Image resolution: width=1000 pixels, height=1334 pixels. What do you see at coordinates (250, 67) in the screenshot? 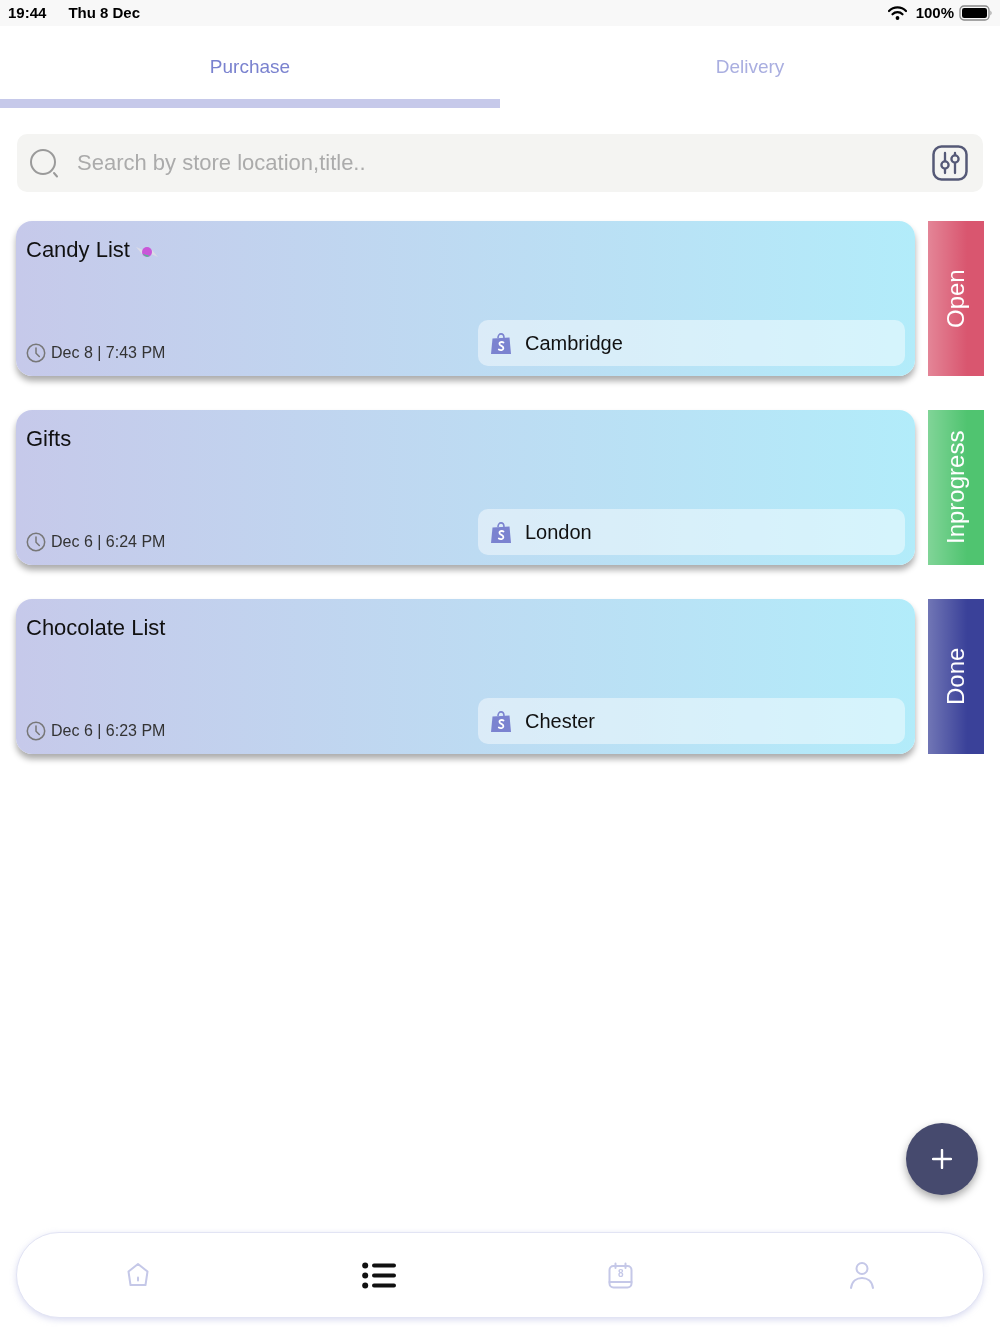
I see `tab: Purchase` at bounding box center [250, 67].